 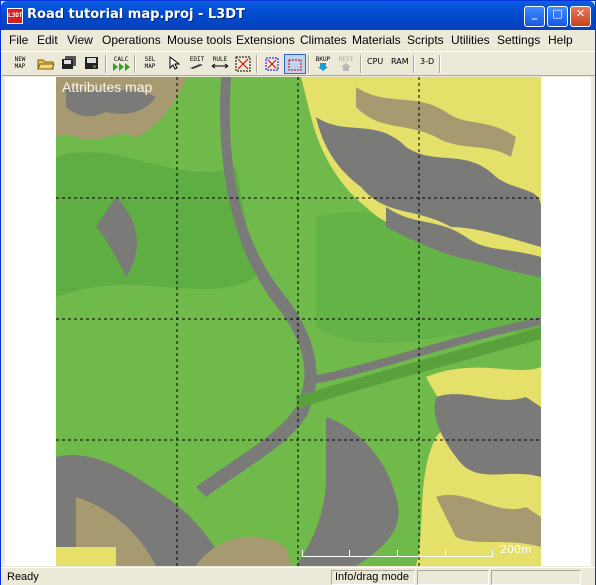 I want to click on backup-button: BKUP, so click(x=323, y=64).